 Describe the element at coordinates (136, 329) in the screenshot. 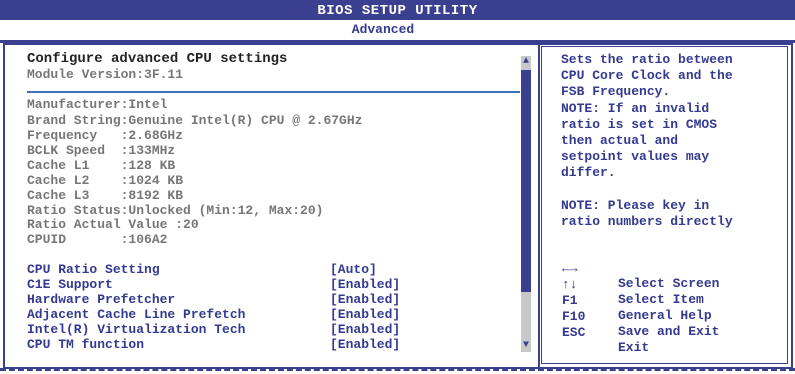

I see `setting-virtualization-tech: Intel(R) Virtualization Tech` at that location.